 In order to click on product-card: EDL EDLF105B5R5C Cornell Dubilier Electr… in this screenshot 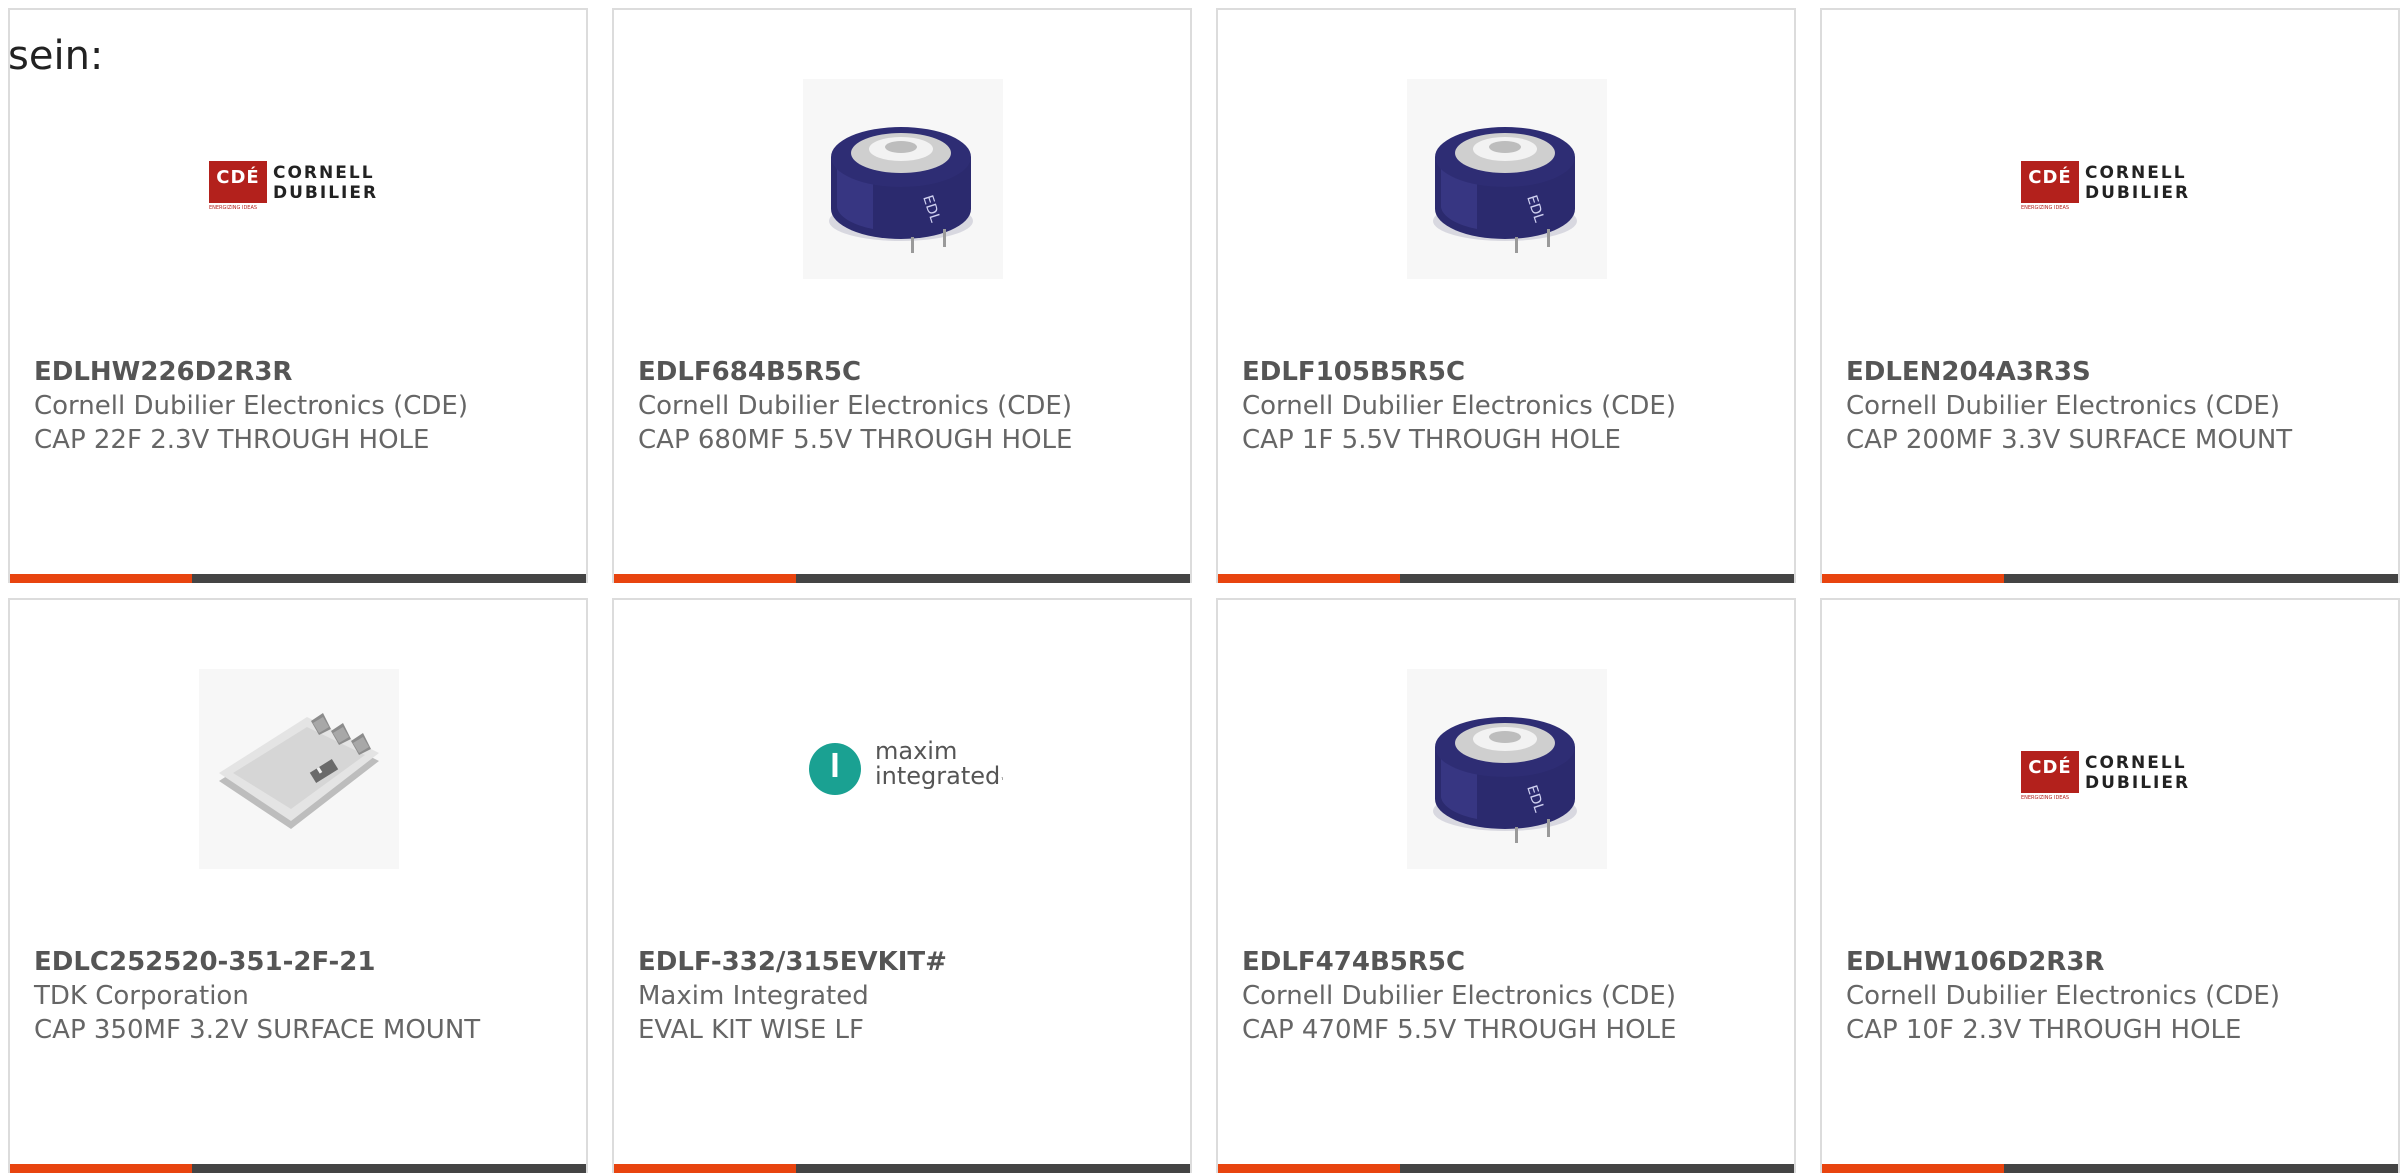, I will do `click(1506, 295)`.